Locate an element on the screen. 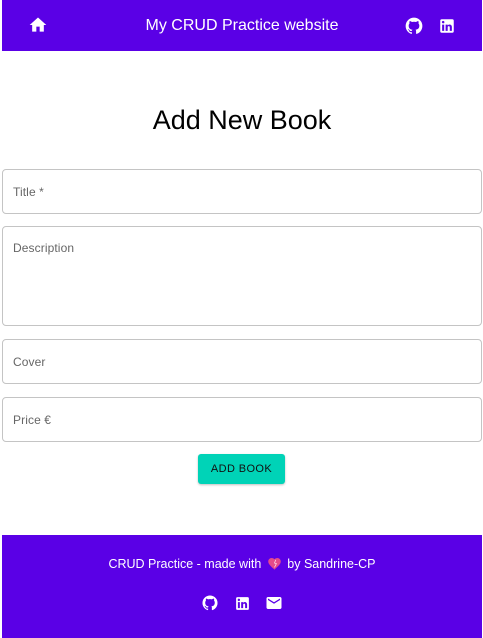 This screenshot has width=483, height=638. cover-field-label: Cover is located at coordinates (29, 362).